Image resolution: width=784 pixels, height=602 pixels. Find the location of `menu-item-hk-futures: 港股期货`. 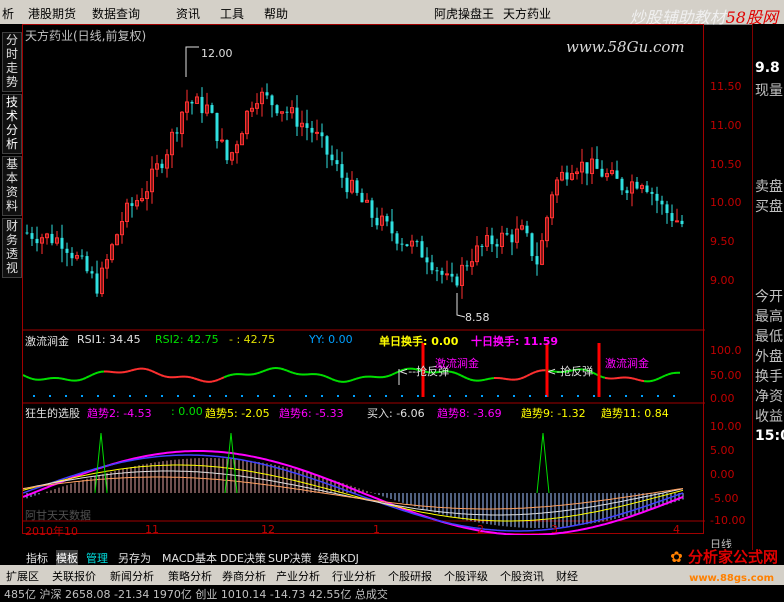

menu-item-hk-futures: 港股期货 is located at coordinates (52, 13).